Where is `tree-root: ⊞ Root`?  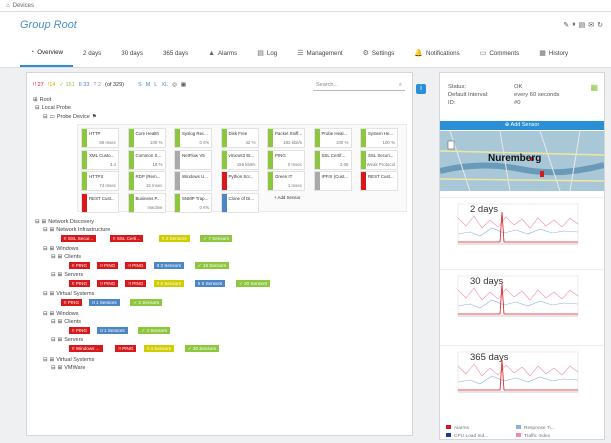
tree-root: ⊞ Root is located at coordinates (42, 100).